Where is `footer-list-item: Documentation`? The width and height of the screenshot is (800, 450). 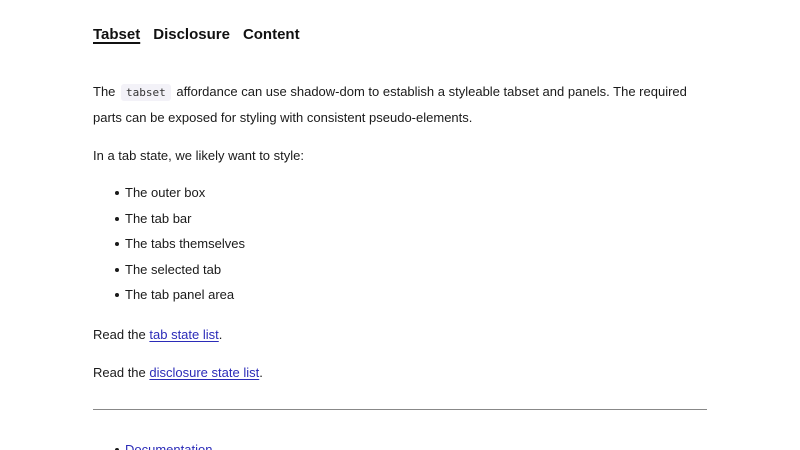
footer-list-item: Documentation is located at coordinates (163, 445).